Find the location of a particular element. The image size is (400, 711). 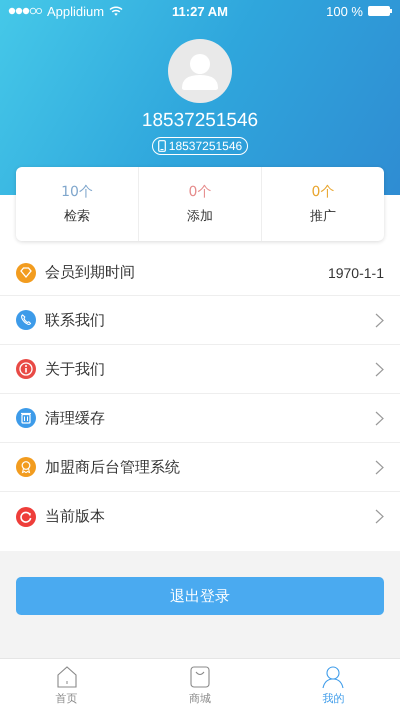

tab: 商城 is located at coordinates (200, 685).